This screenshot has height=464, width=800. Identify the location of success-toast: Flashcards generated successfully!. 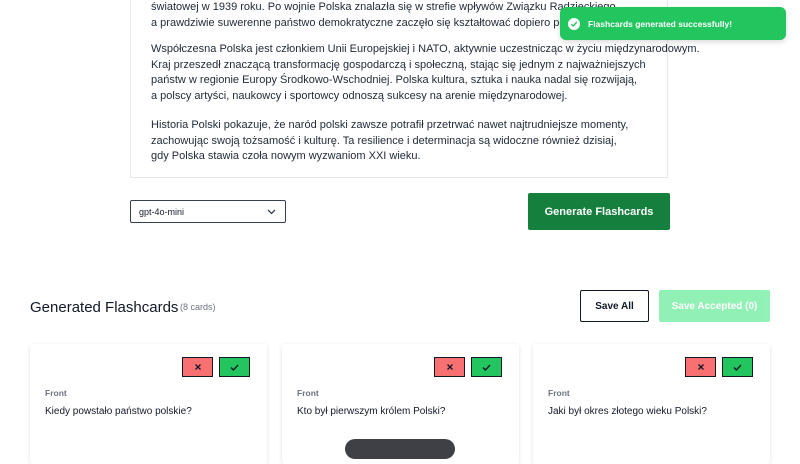
(673, 23).